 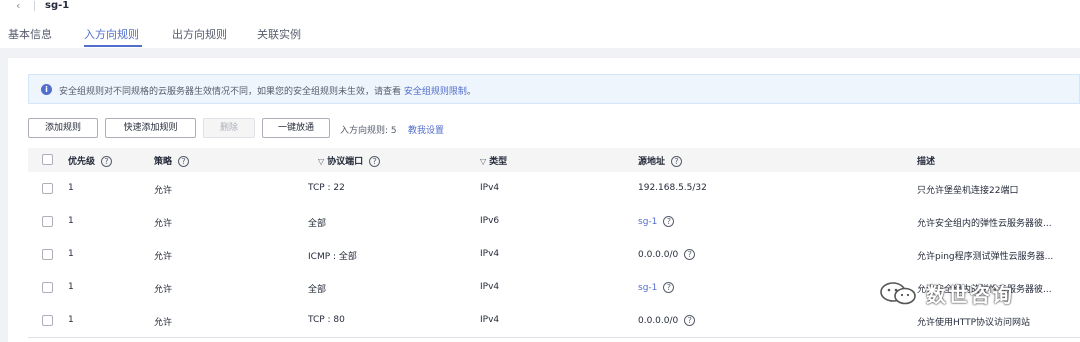 I want to click on cell-type: IPv6, so click(x=490, y=221).